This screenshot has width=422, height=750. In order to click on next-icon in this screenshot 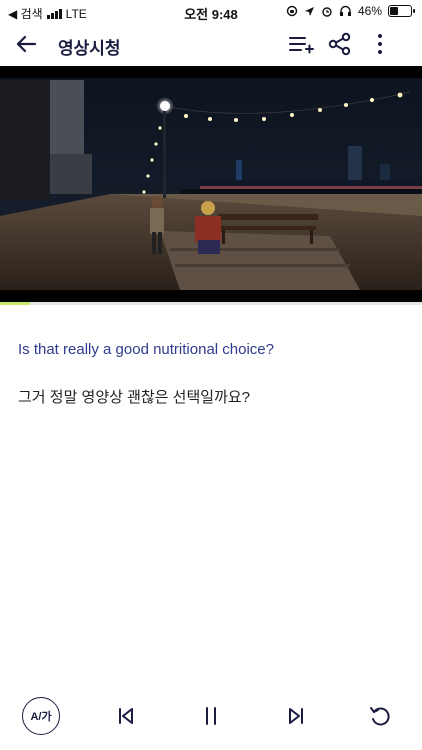, I will do `click(296, 716)`.